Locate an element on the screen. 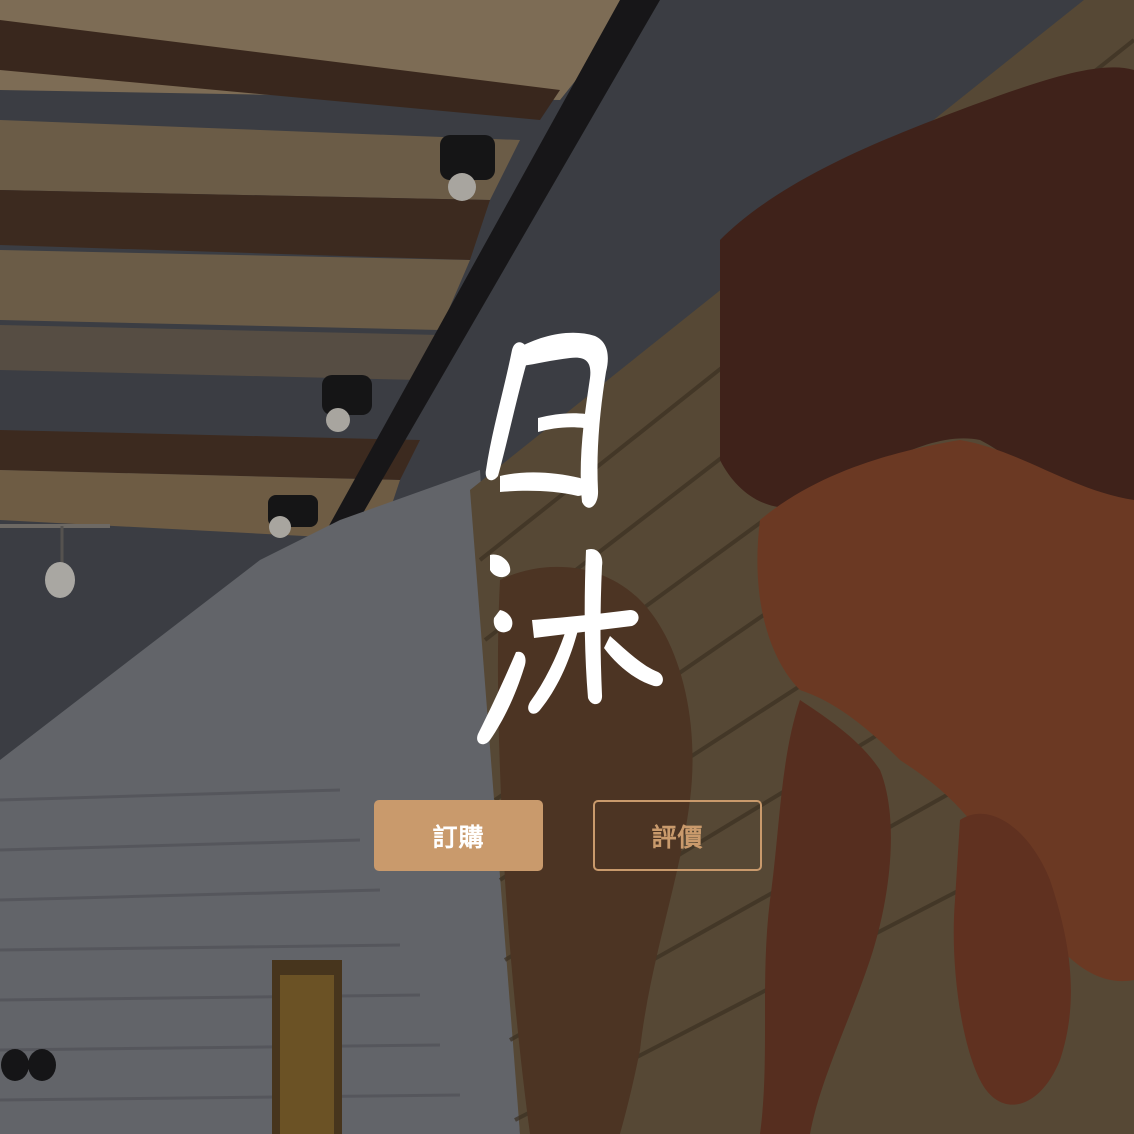  order-button: 訂購 is located at coordinates (458, 835).